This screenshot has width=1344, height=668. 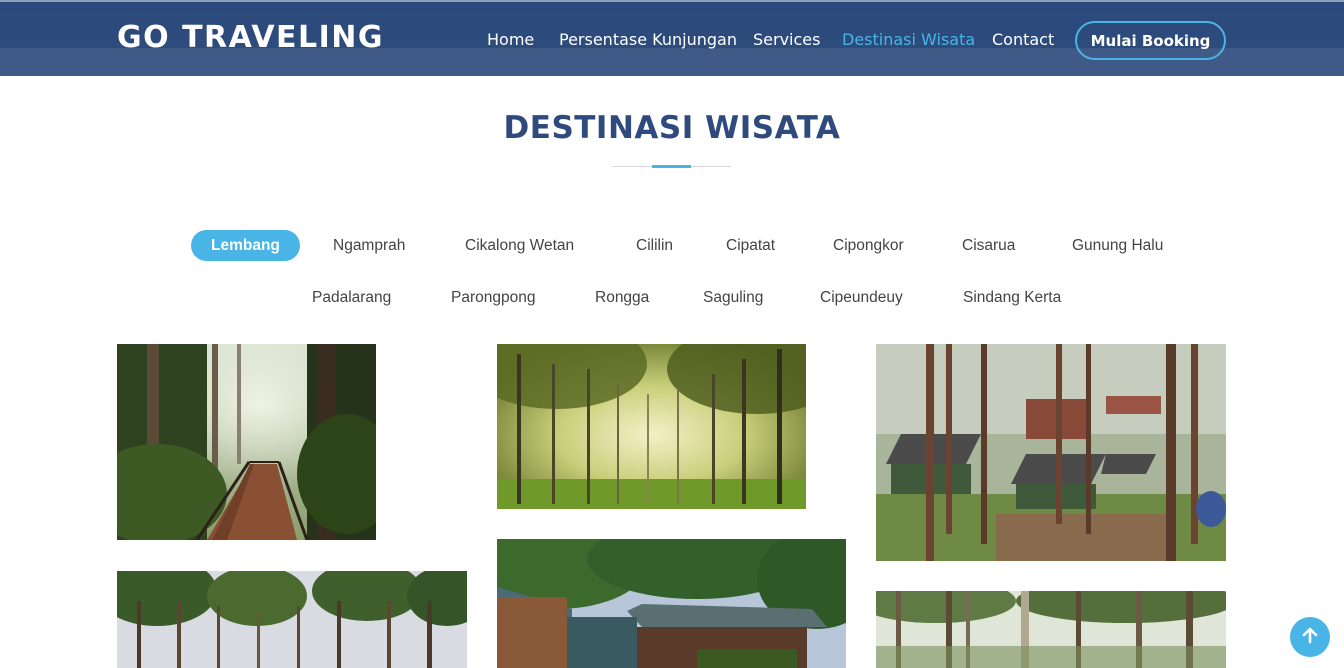 What do you see at coordinates (1150, 40) in the screenshot?
I see `booking-button: Mulai Booking` at bounding box center [1150, 40].